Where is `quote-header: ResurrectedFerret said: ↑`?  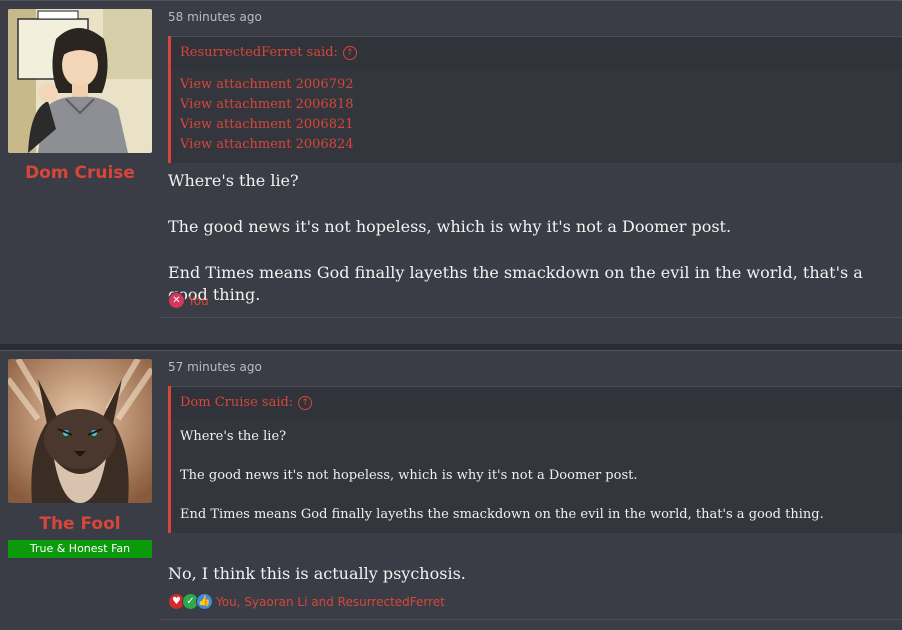 quote-header: ResurrectedFerret said: ↑ is located at coordinates (536, 52).